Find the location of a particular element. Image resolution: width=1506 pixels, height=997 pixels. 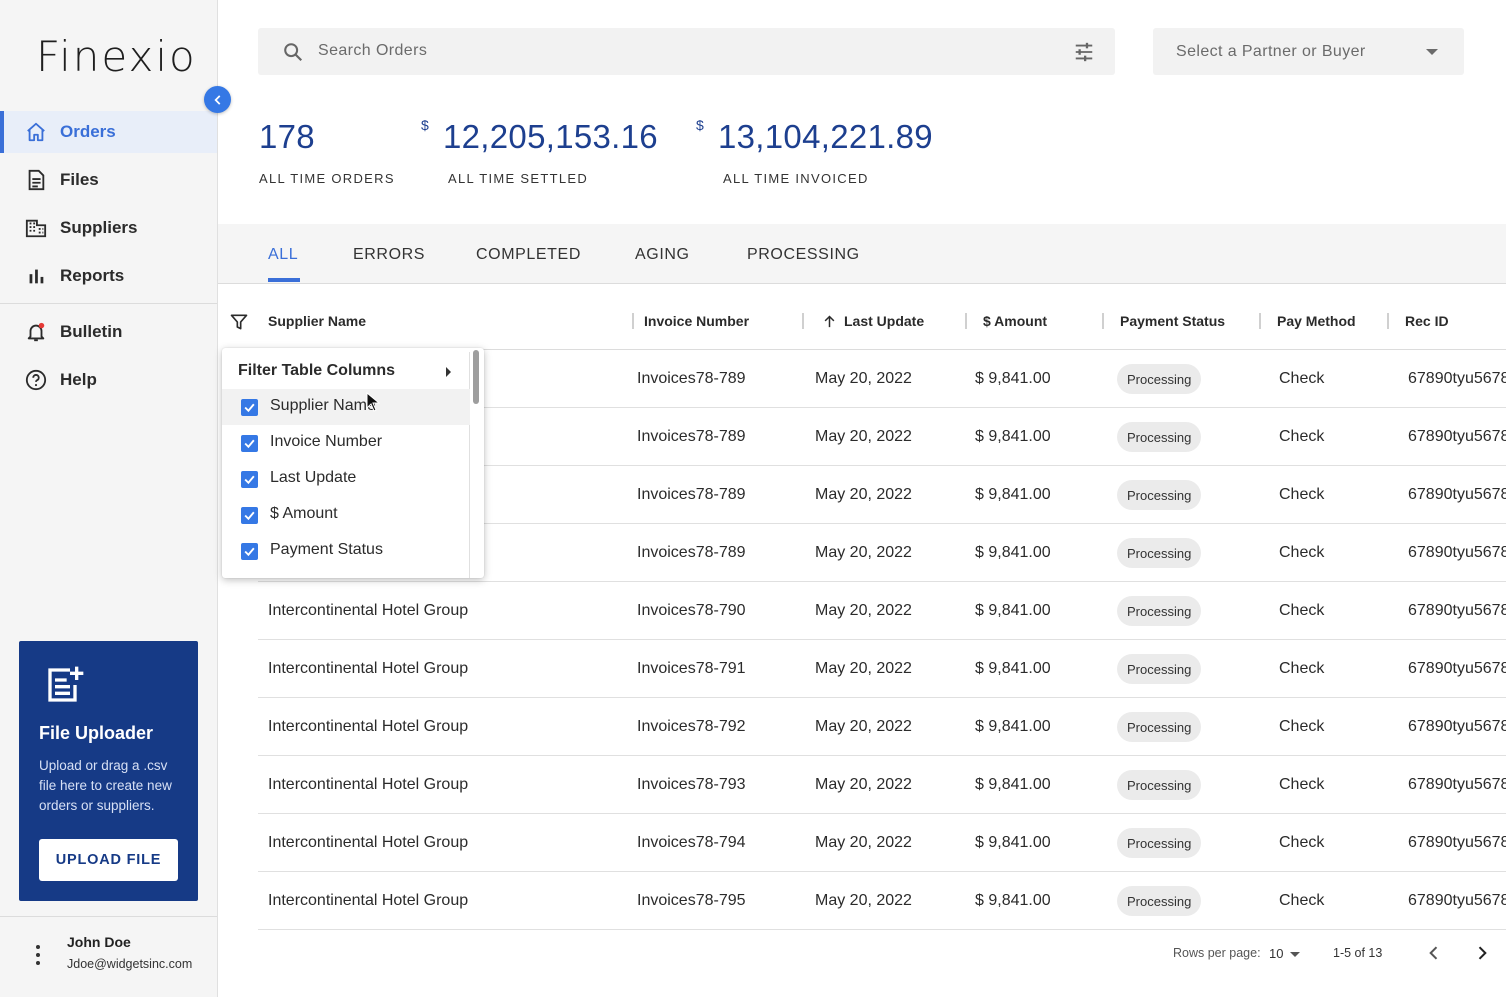

column-option-supplier-name: Supplier Name is located at coordinates (346, 407).